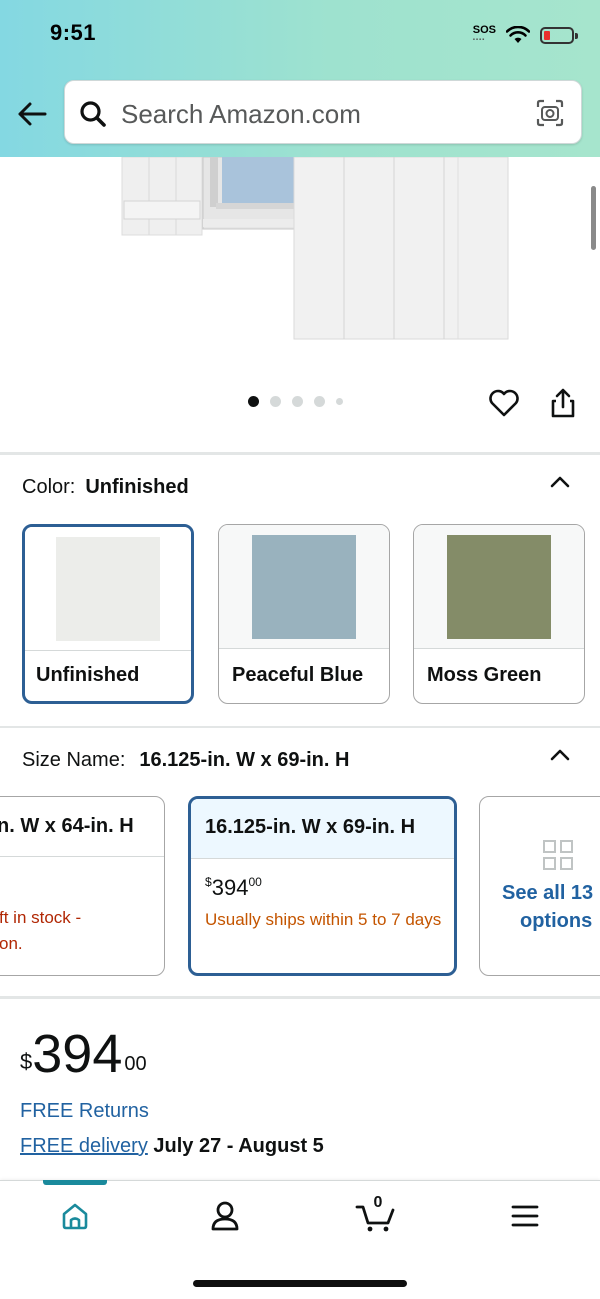 This screenshot has height=1299, width=600. I want to click on share-button, so click(563, 403).